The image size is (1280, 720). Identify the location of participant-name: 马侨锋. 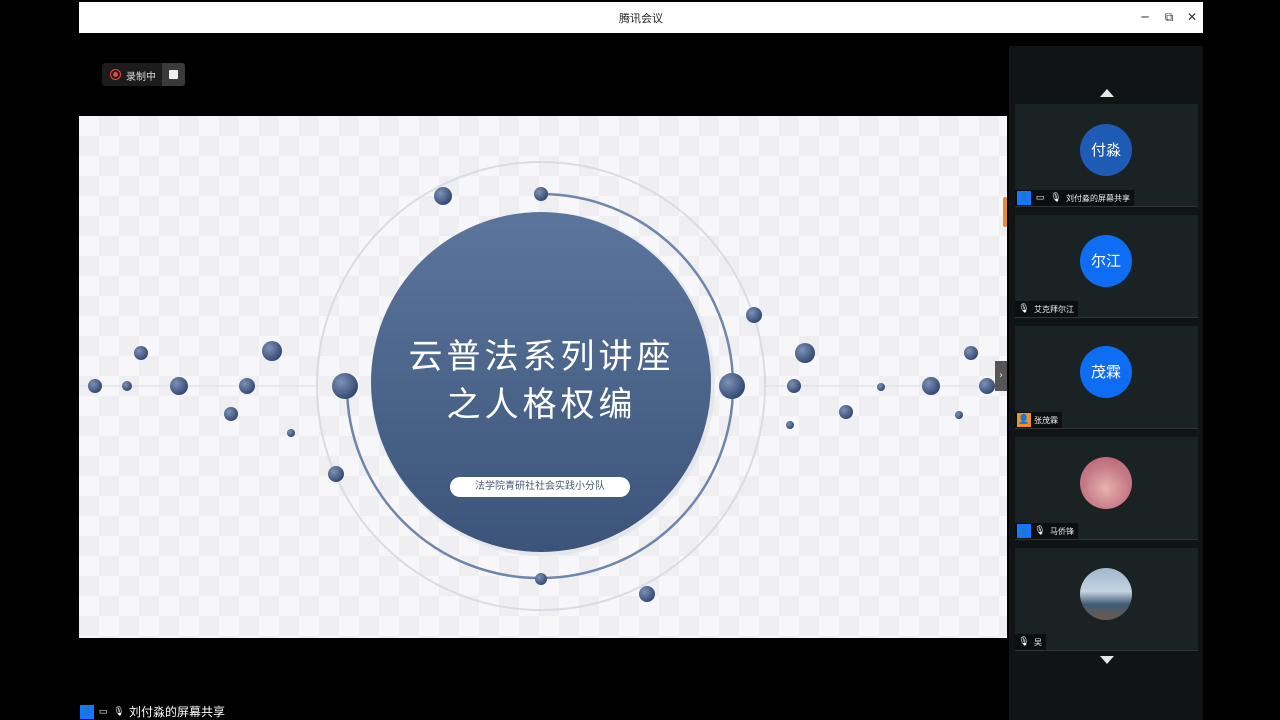
(1062, 531).